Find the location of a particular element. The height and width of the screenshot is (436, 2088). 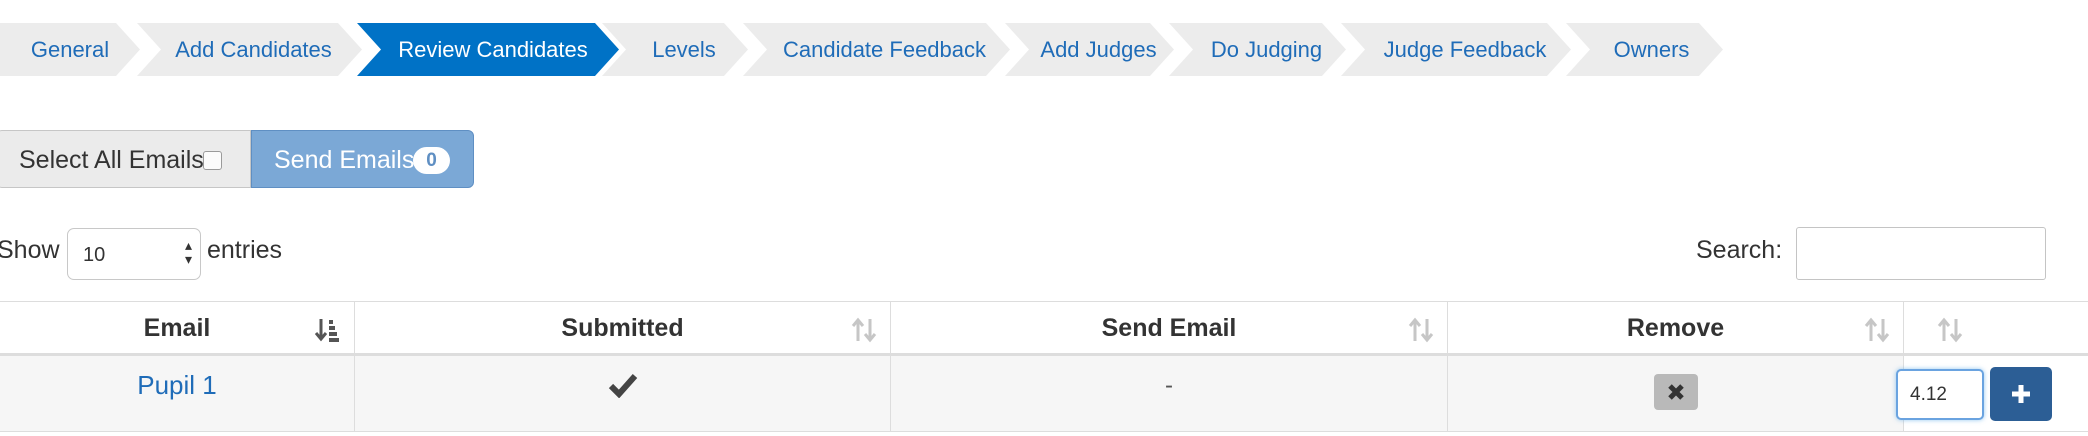

page-length-select: 10 ▴ ▾ is located at coordinates (134, 254).